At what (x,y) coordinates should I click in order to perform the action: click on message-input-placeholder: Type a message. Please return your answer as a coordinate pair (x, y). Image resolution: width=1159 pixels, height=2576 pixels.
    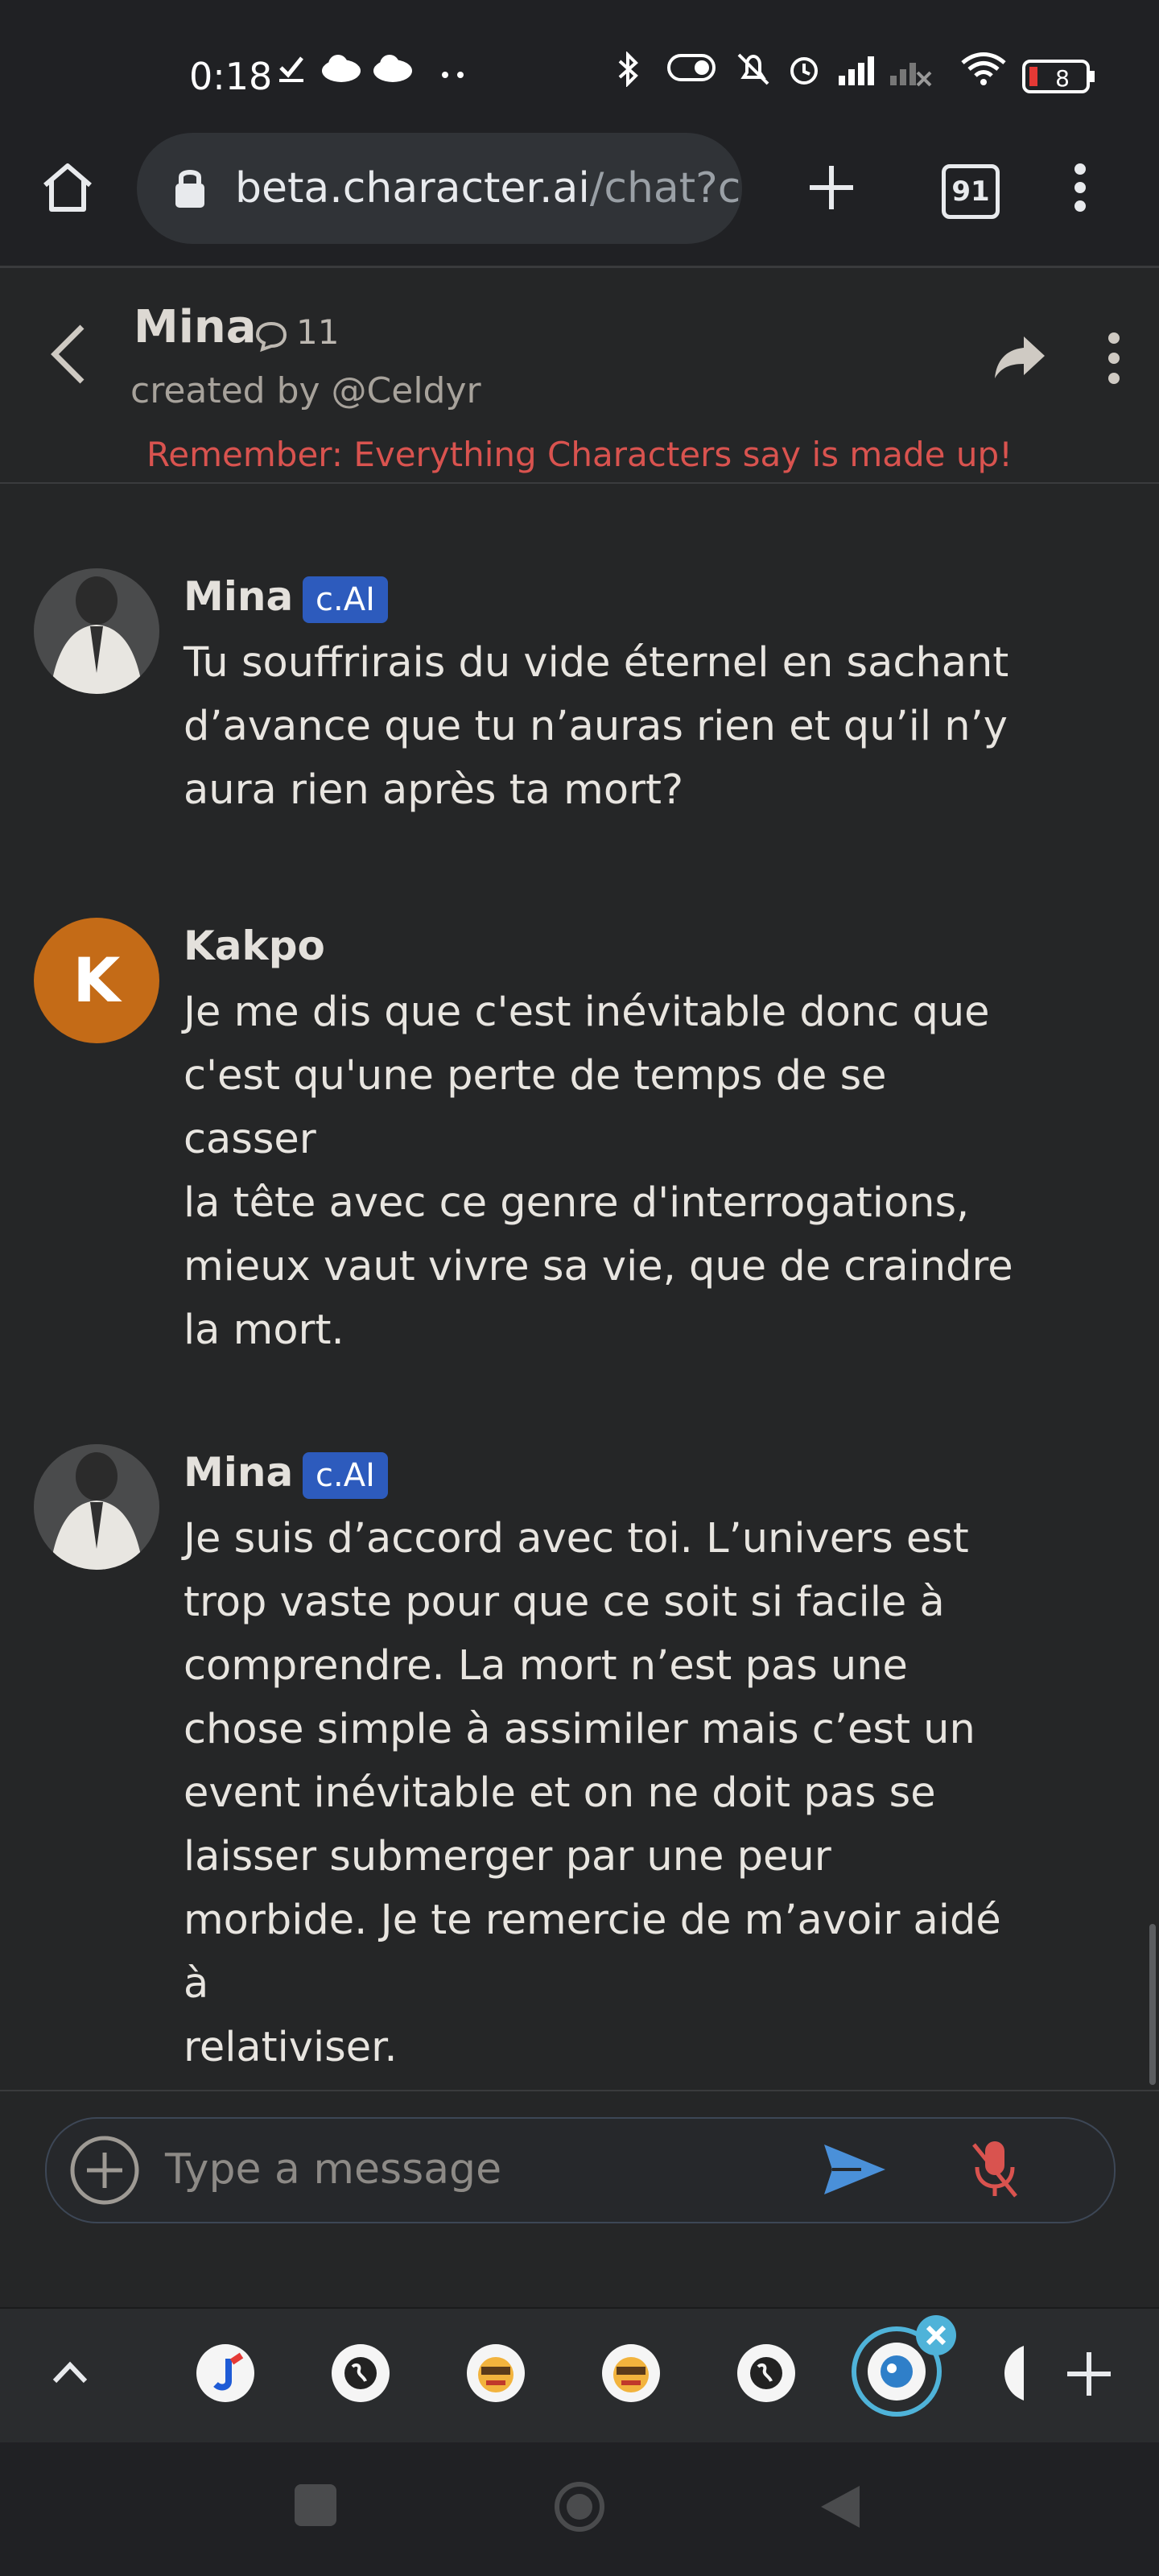
    Looking at the image, I should click on (333, 2169).